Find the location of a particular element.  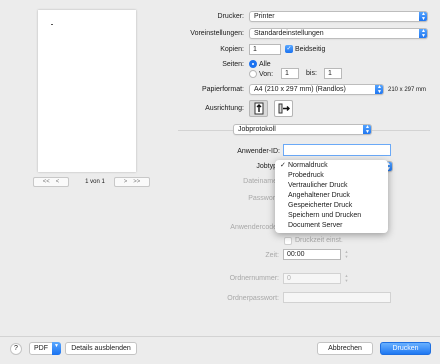

menu-item-label: Probedruck is located at coordinates (306, 175).